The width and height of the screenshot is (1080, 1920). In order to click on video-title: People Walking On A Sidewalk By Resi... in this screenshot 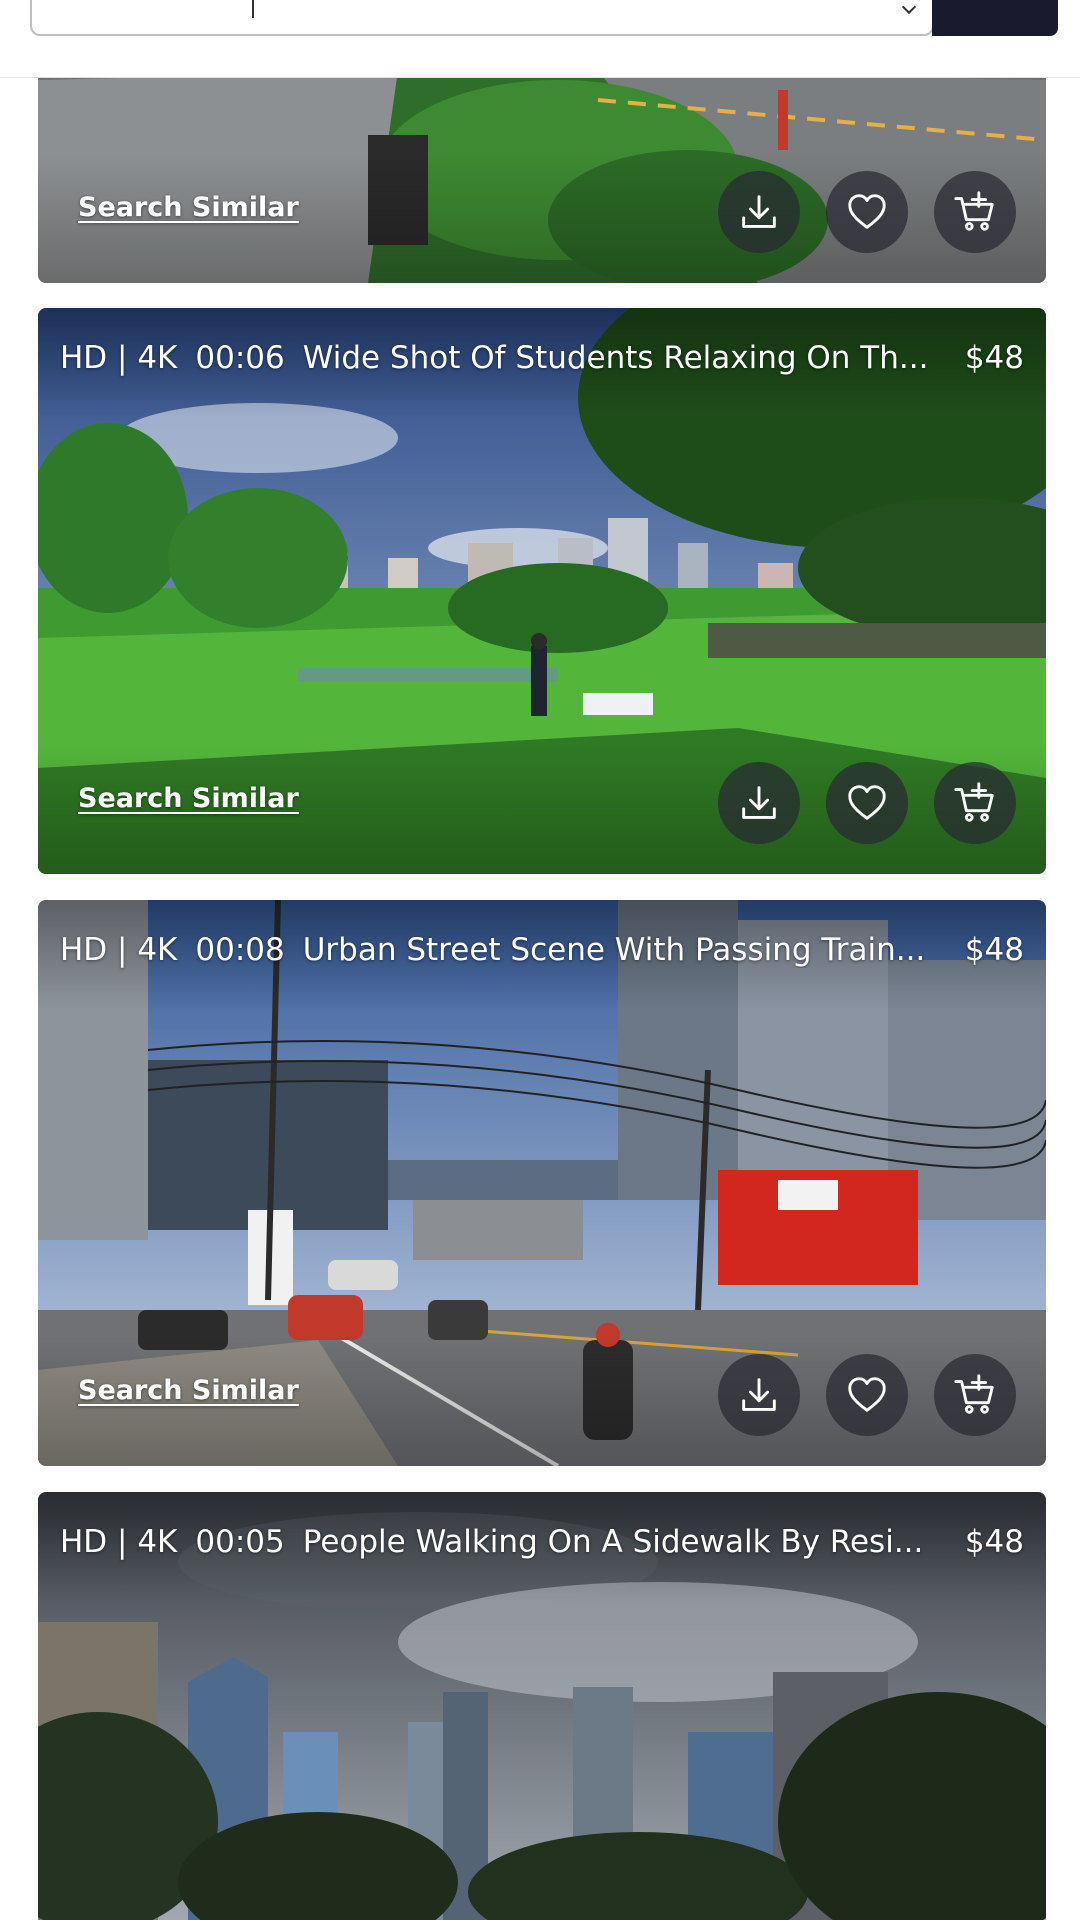, I will do `click(622, 1542)`.